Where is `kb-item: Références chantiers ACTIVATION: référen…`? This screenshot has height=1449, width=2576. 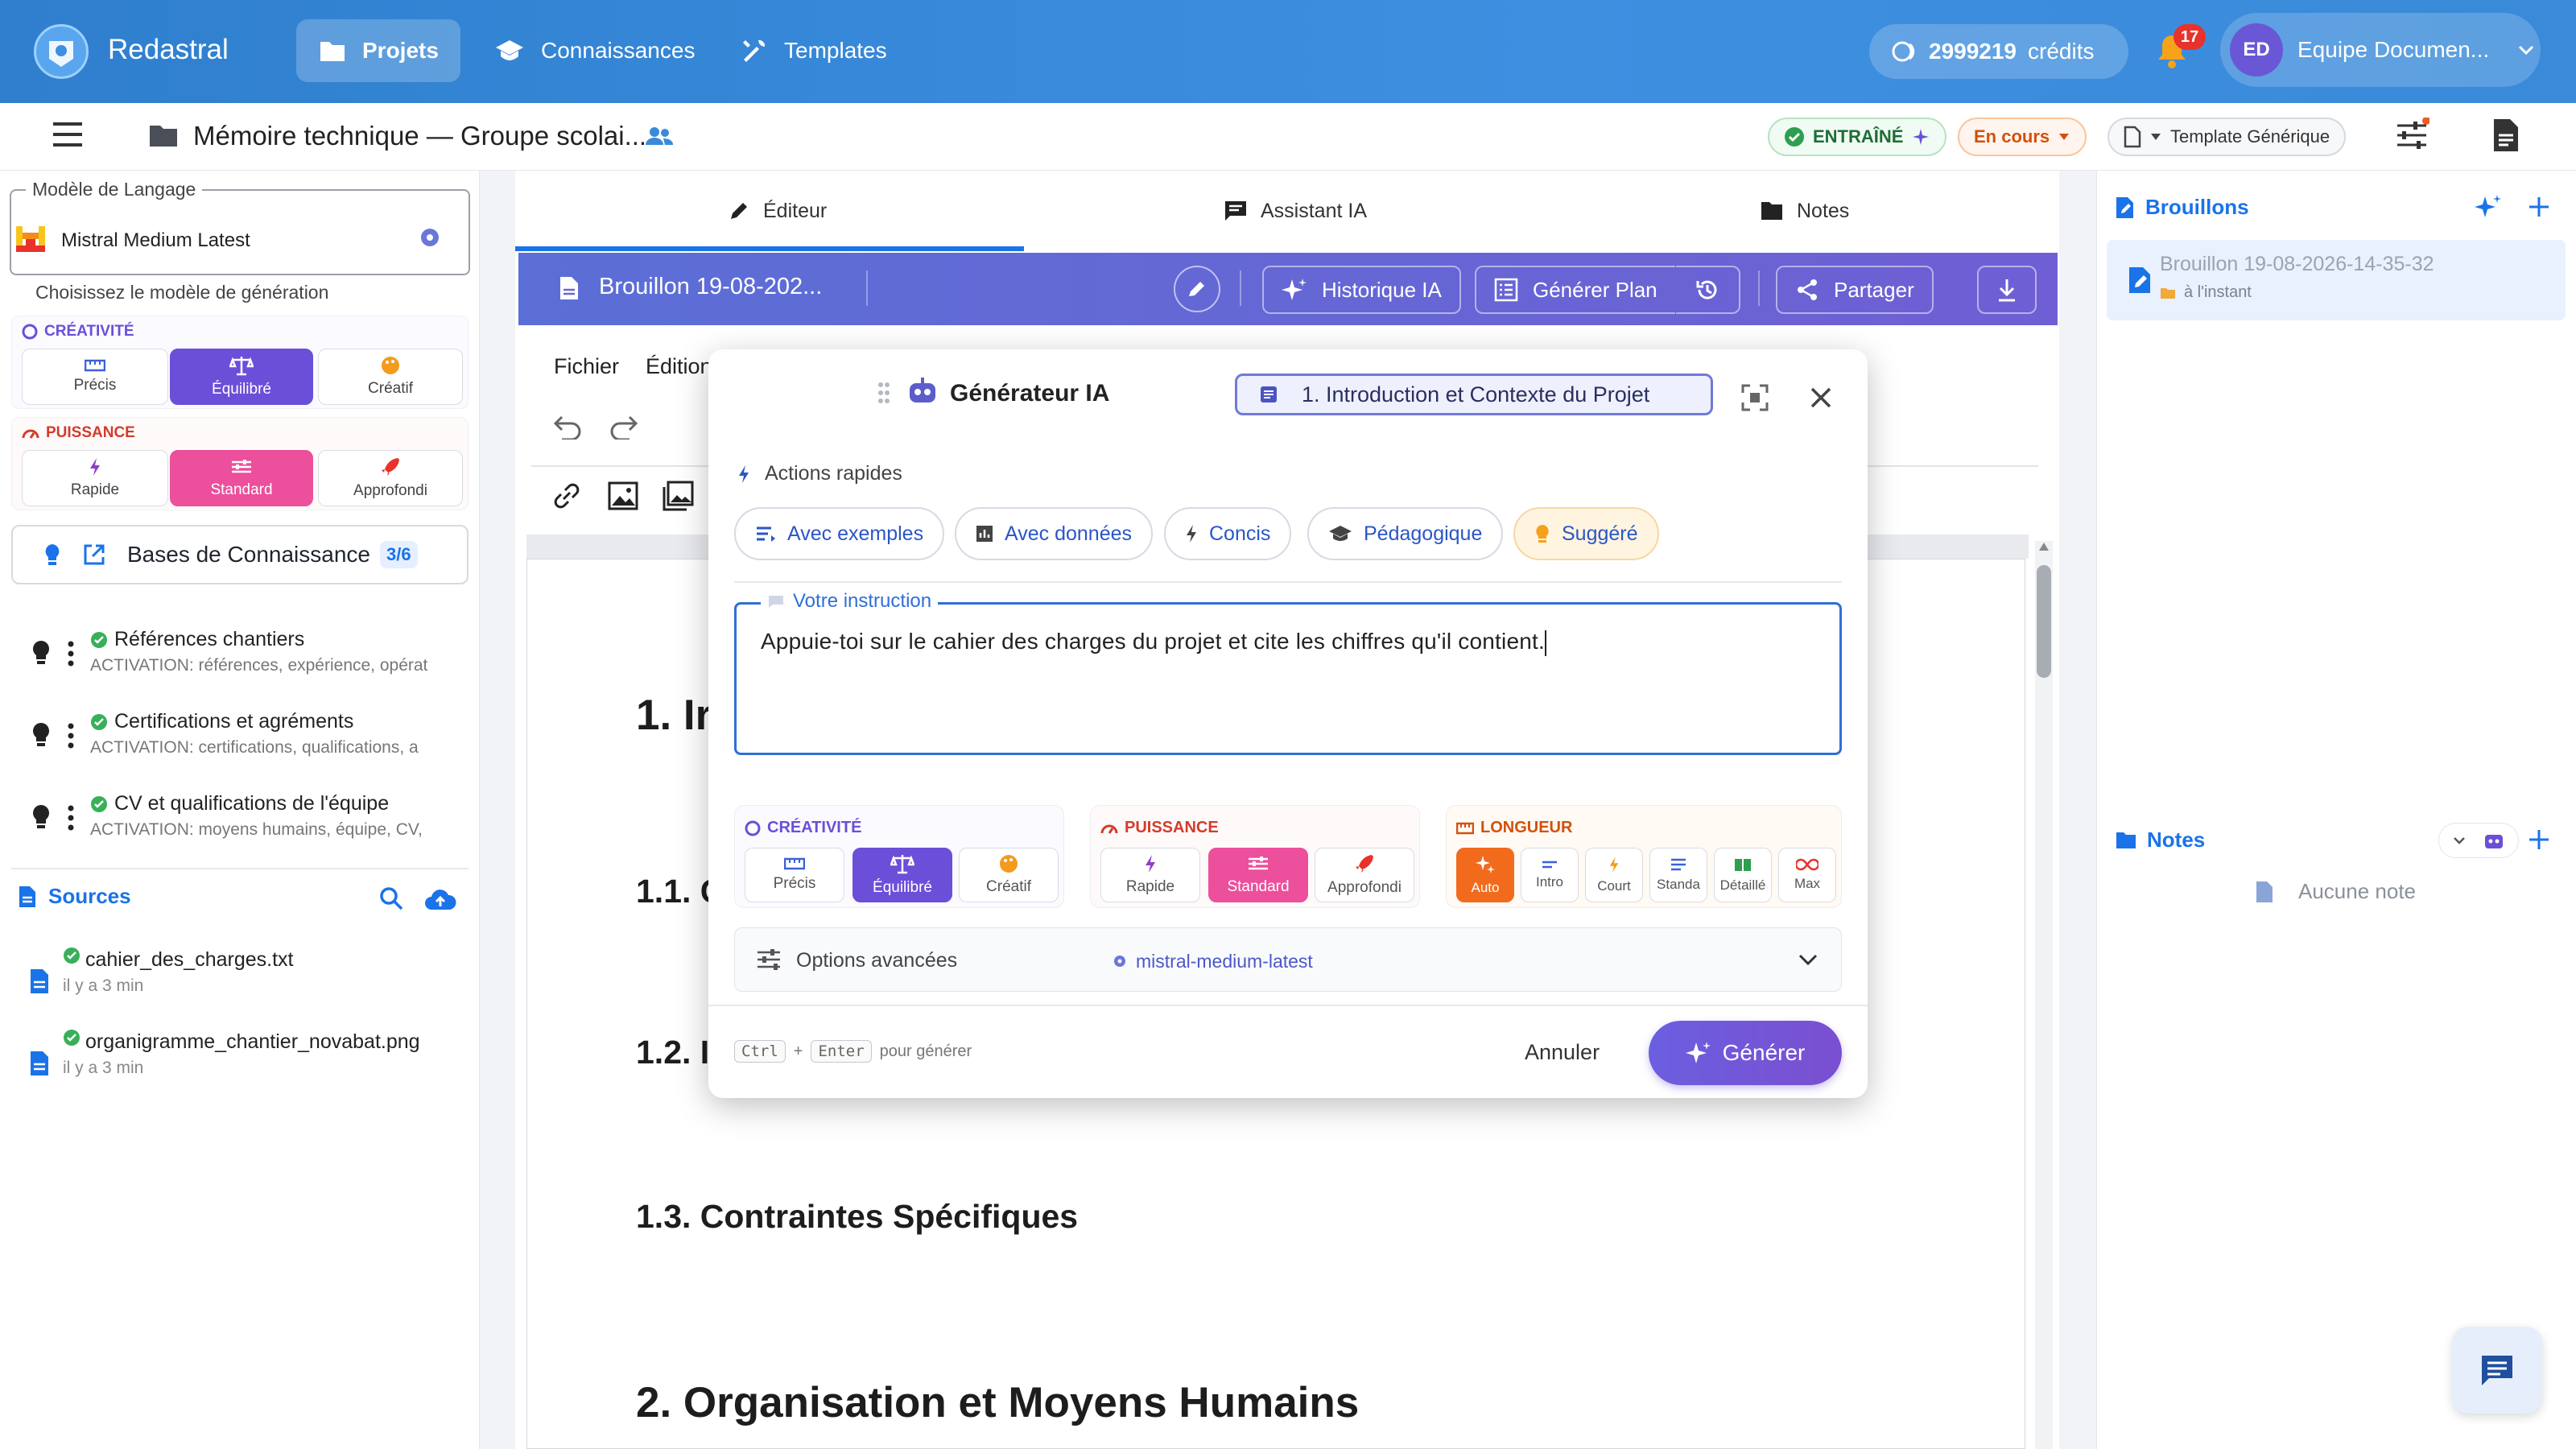 kb-item: Références chantiers ACTIVATION: référen… is located at coordinates (245, 651).